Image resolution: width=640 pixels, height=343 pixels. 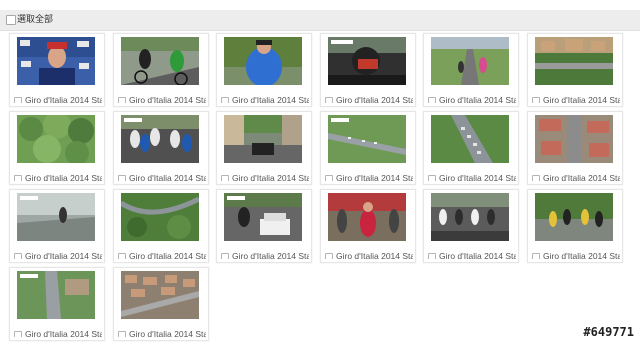 I want to click on watermark: #649771, so click(x=608, y=332).